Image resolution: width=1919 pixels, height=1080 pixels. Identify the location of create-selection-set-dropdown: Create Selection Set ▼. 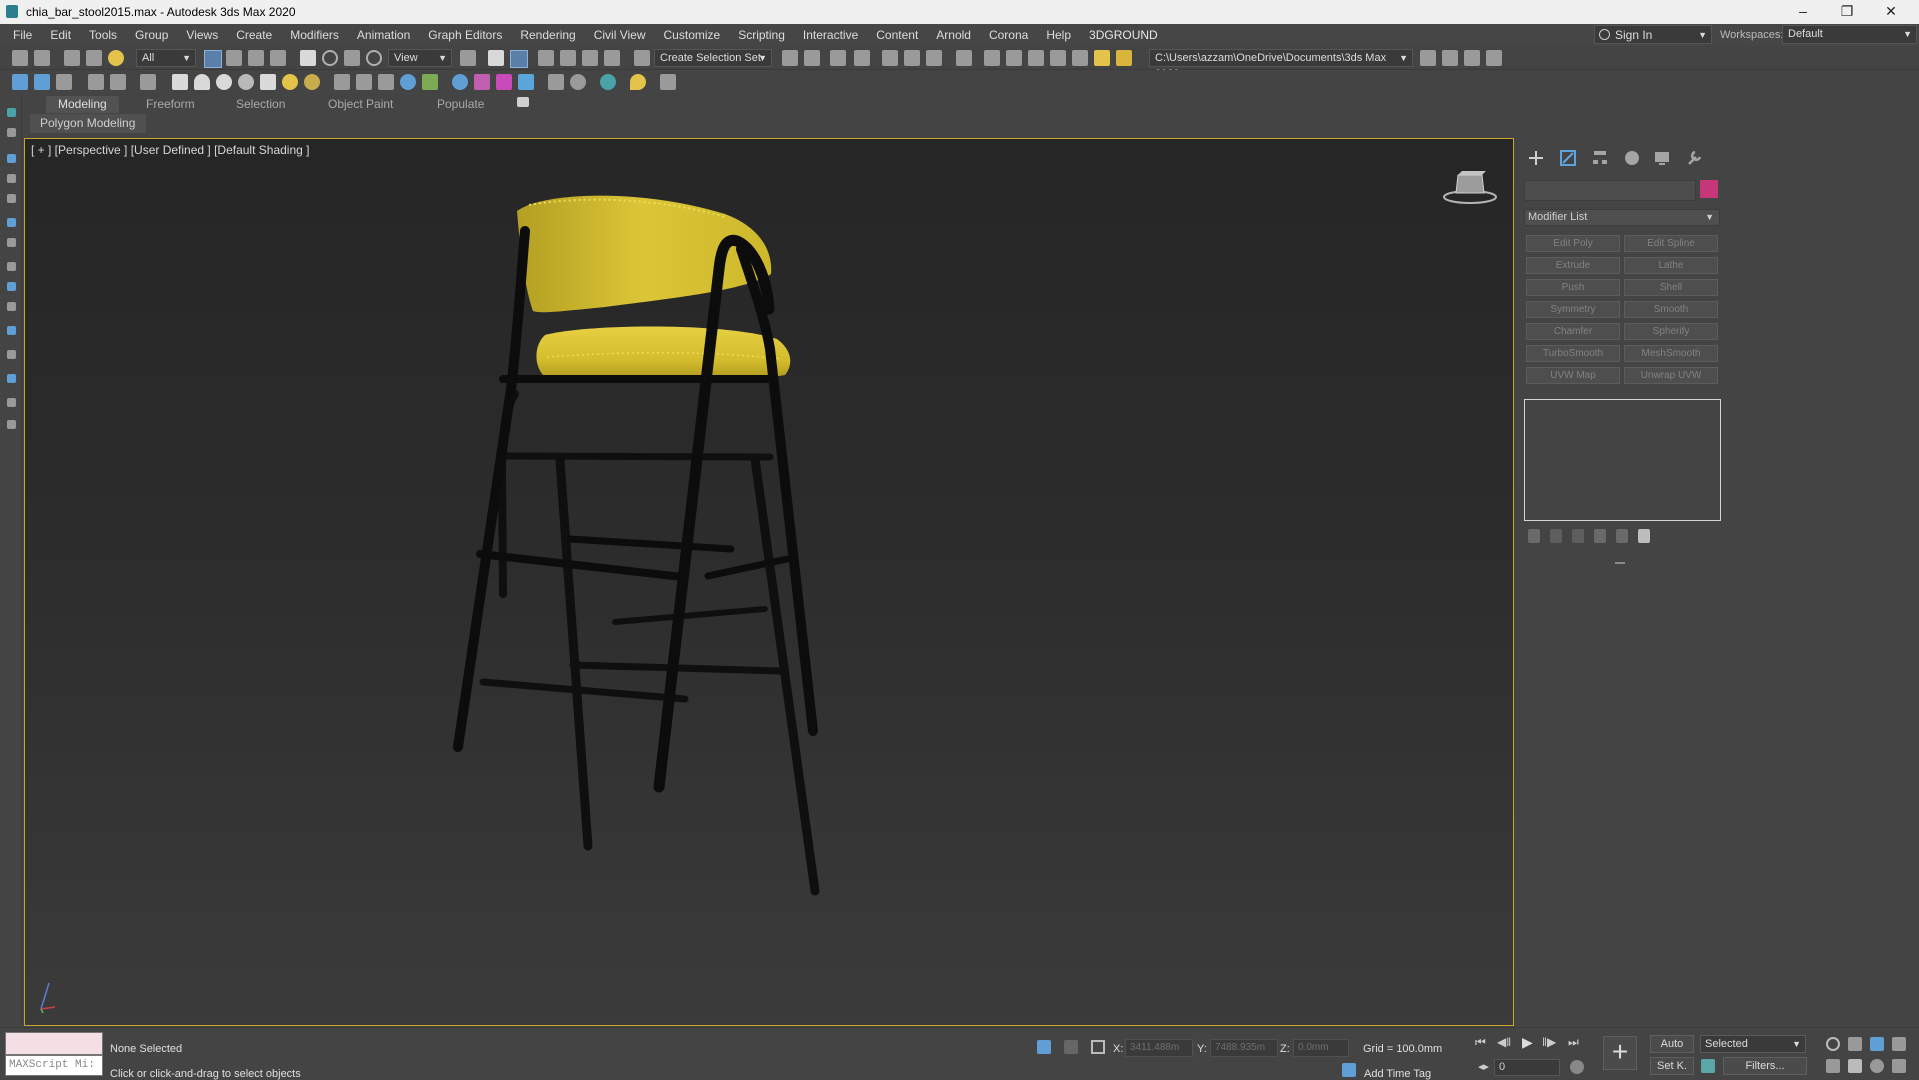
(713, 58).